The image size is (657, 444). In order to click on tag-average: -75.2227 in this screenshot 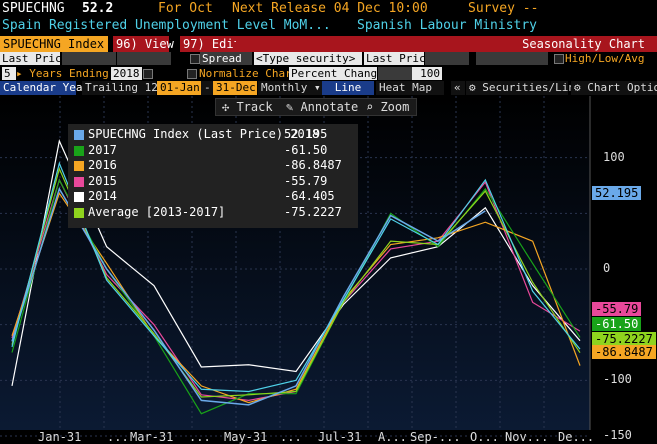, I will do `click(624, 339)`.